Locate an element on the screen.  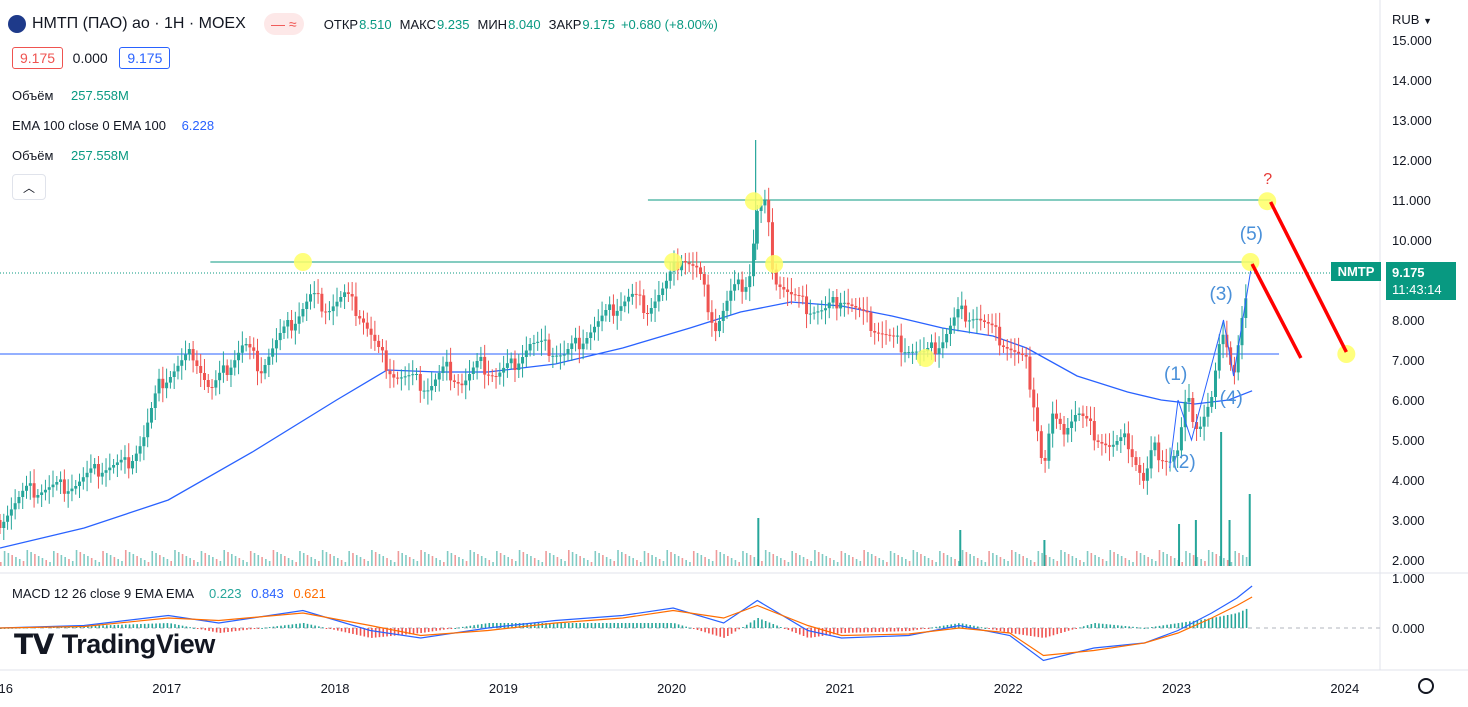
sell-button: 9.175 is located at coordinates (38, 58).